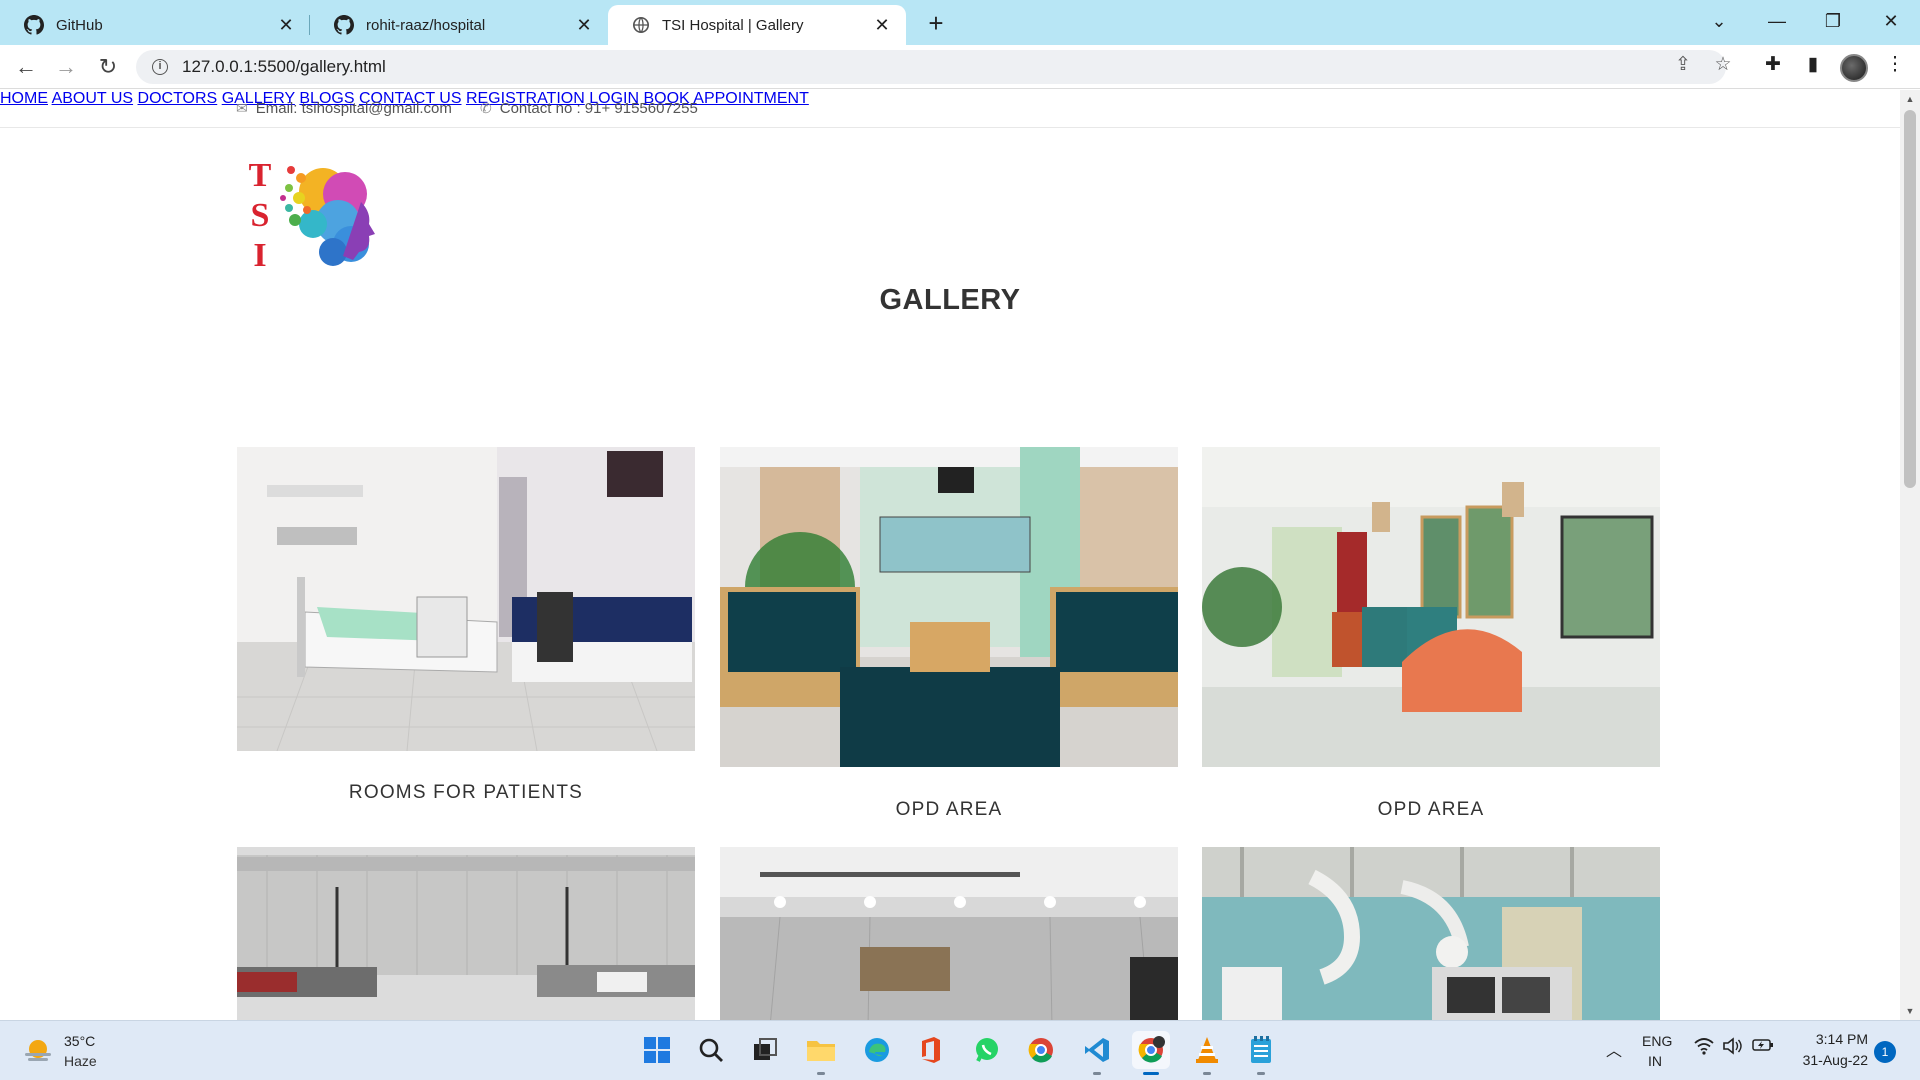 The height and width of the screenshot is (1080, 1920). I want to click on reception-lobby-photo, so click(949, 933).